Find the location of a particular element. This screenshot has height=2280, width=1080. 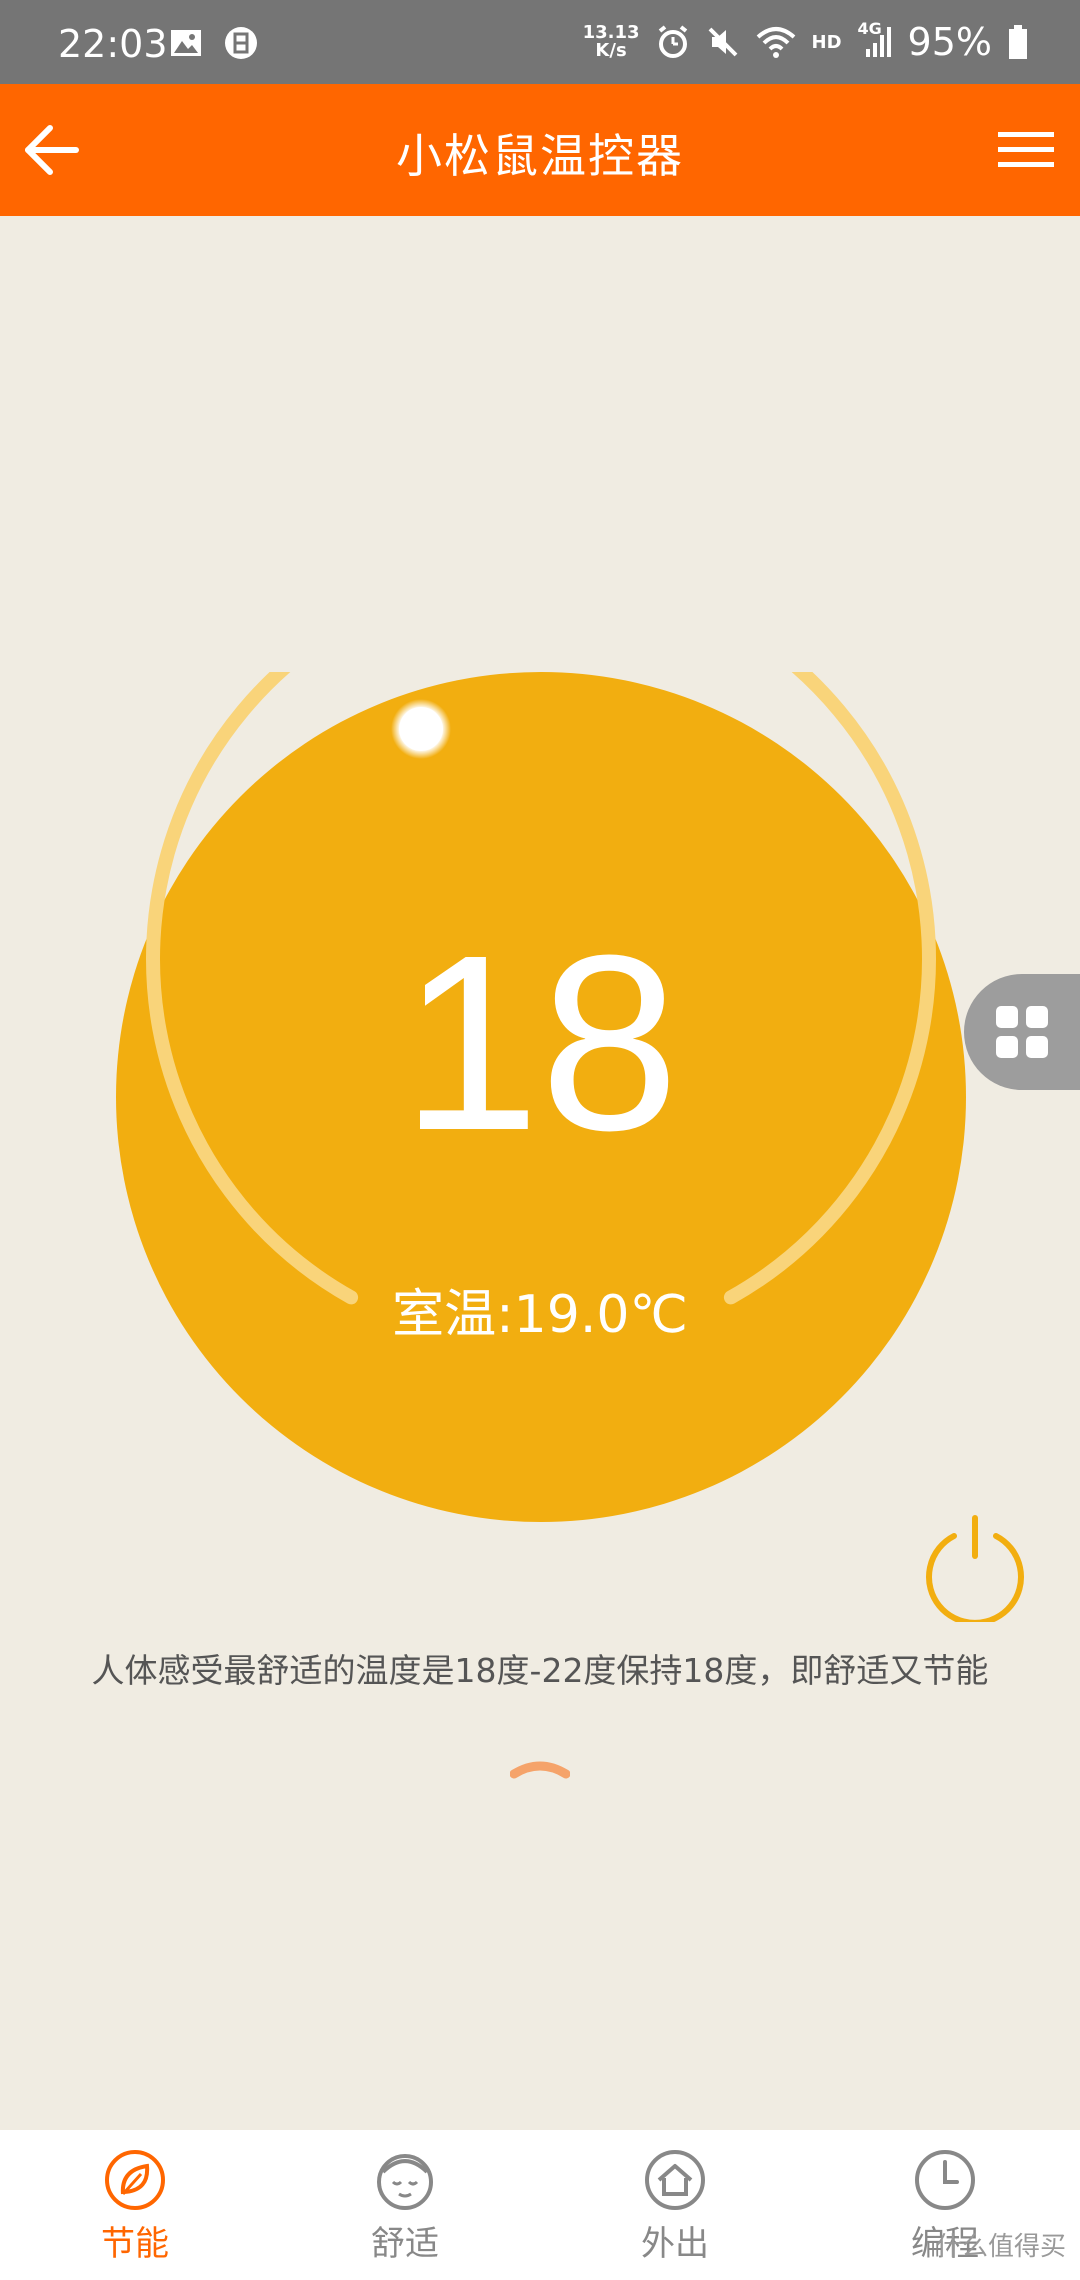

status-time: 22:03 is located at coordinates (113, 44).